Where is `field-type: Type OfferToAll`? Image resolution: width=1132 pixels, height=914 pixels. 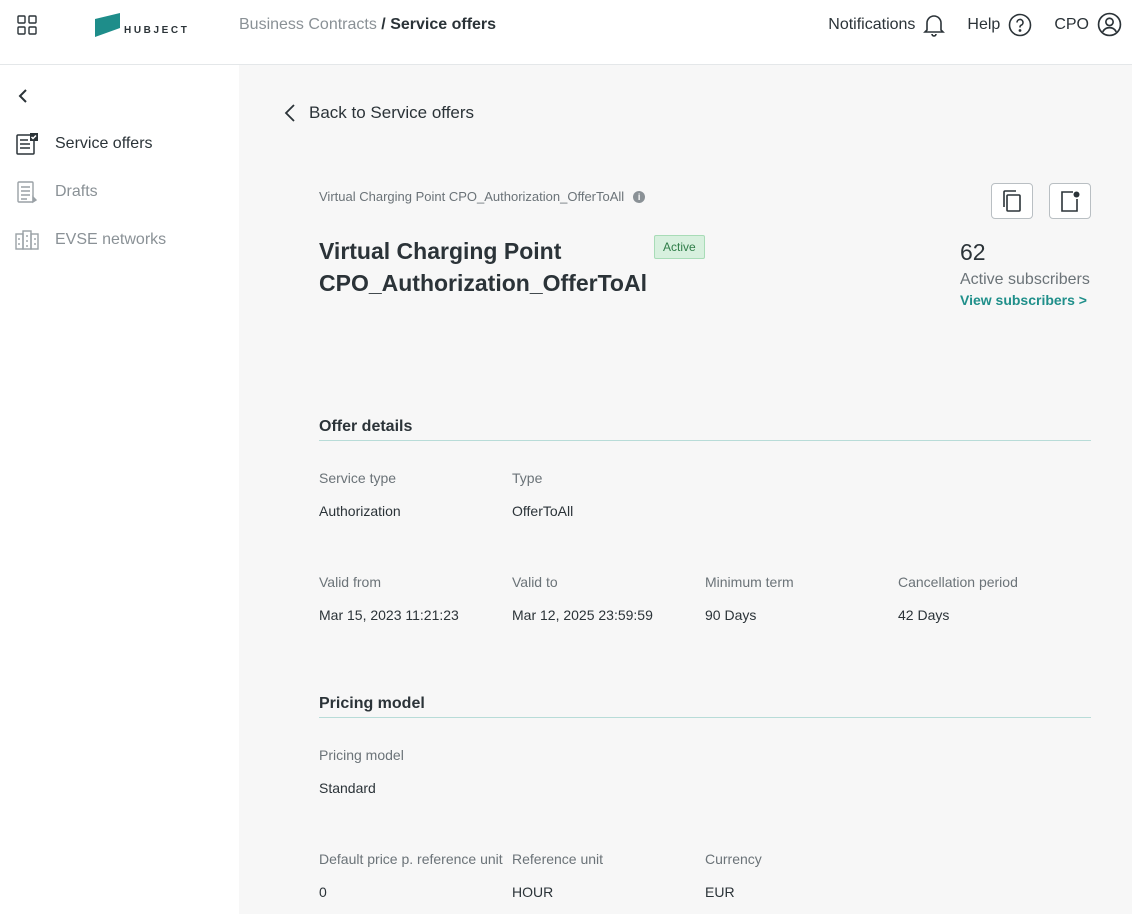
field-type: Type OfferToAll is located at coordinates (607, 494).